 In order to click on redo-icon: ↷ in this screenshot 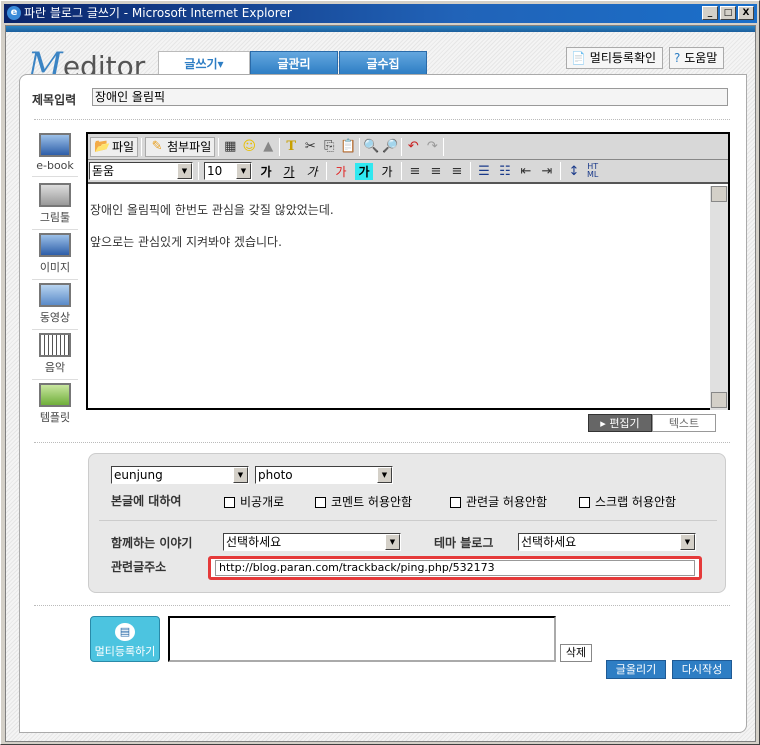, I will do `click(432, 146)`.